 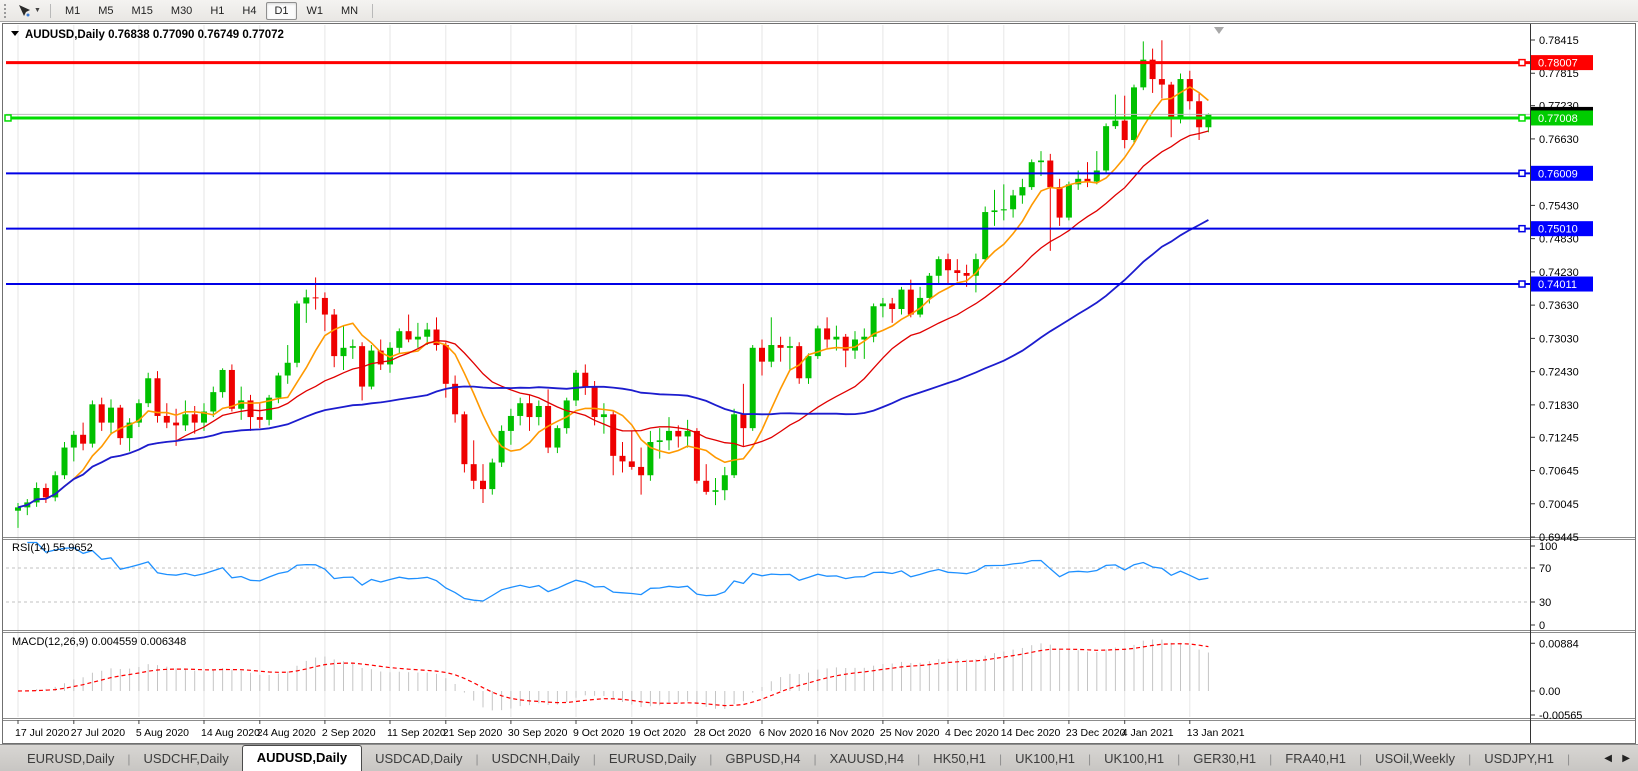 I want to click on timeframe-button-h4: H4, so click(x=249, y=11).